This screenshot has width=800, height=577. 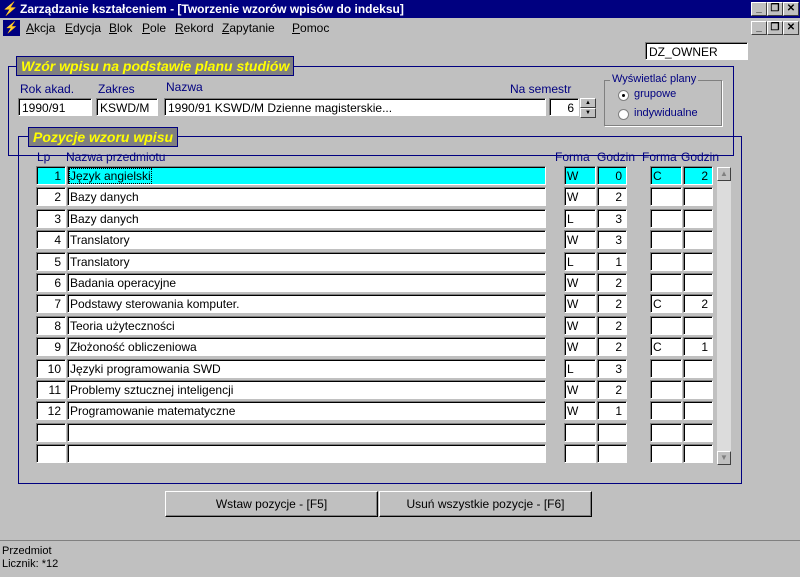 I want to click on radio-indywidualne, so click(x=623, y=114).